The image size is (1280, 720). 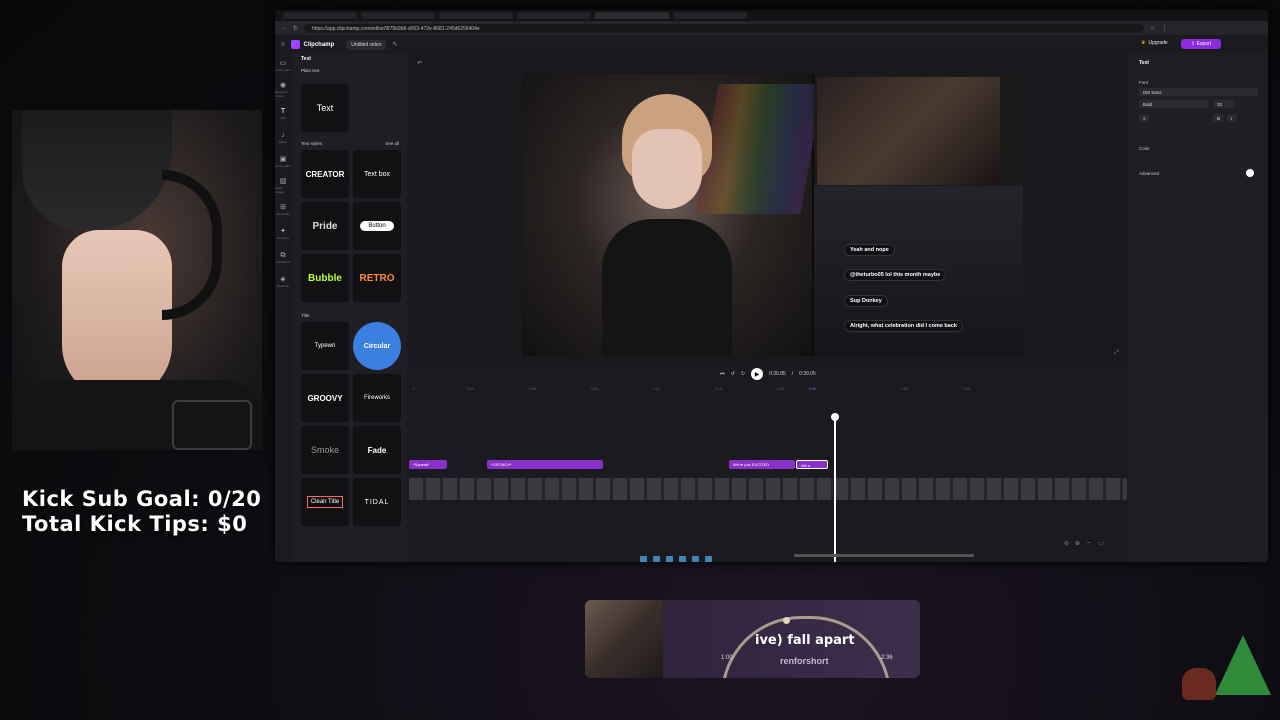 What do you see at coordinates (394, 44) in the screenshot?
I see `edit-title-icon: ✎` at bounding box center [394, 44].